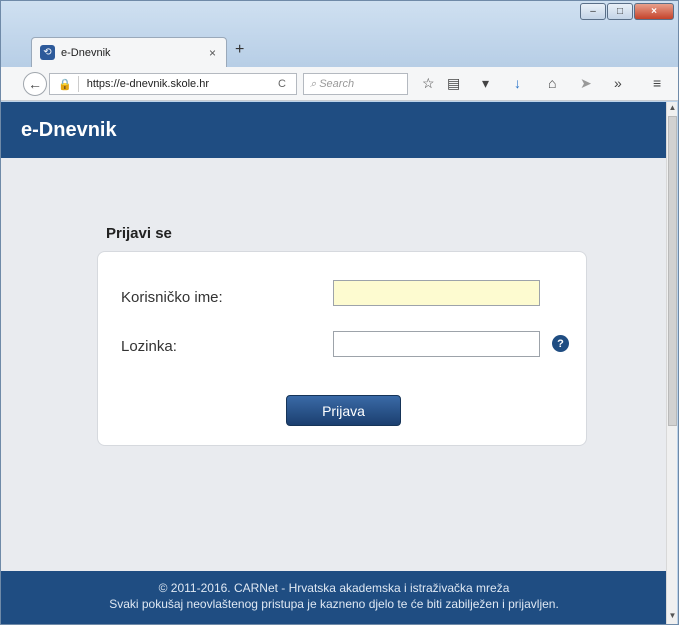  I want to click on minimize-button: –, so click(593, 11).